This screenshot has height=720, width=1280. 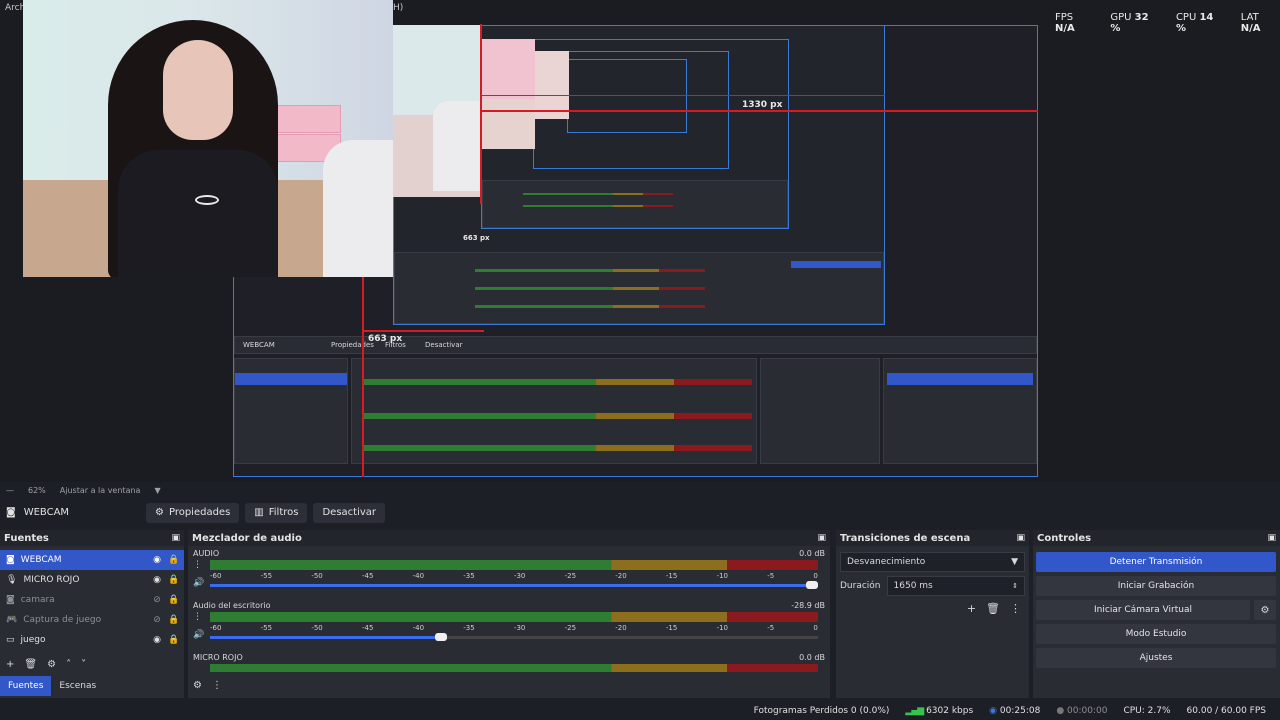 I want to click on filter-icon: ▥, so click(x=259, y=512).